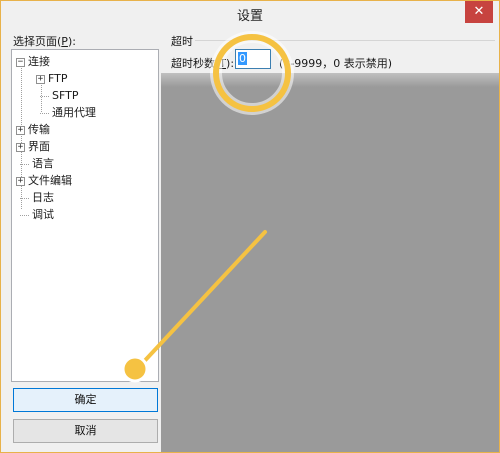  What do you see at coordinates (44, 41) in the screenshot?
I see `select-page-label: 选择页面(P):` at bounding box center [44, 41].